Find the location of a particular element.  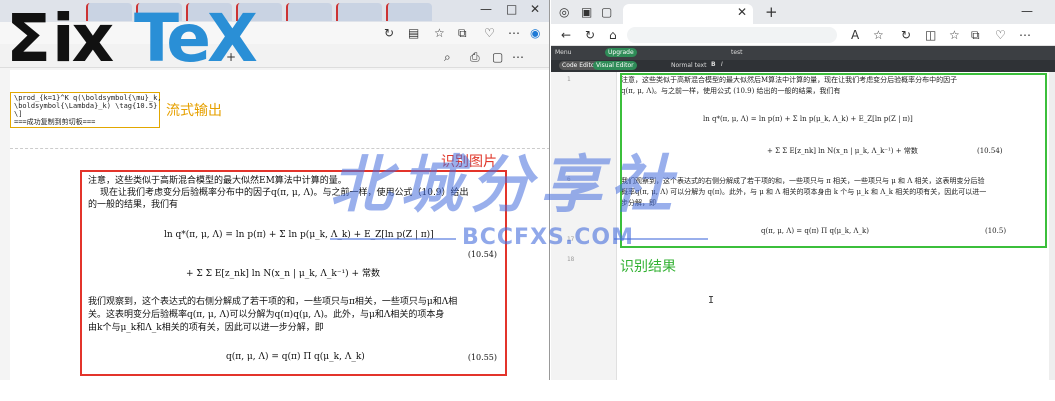

watermark-url: BCCFXS.COM is located at coordinates (548, 237).